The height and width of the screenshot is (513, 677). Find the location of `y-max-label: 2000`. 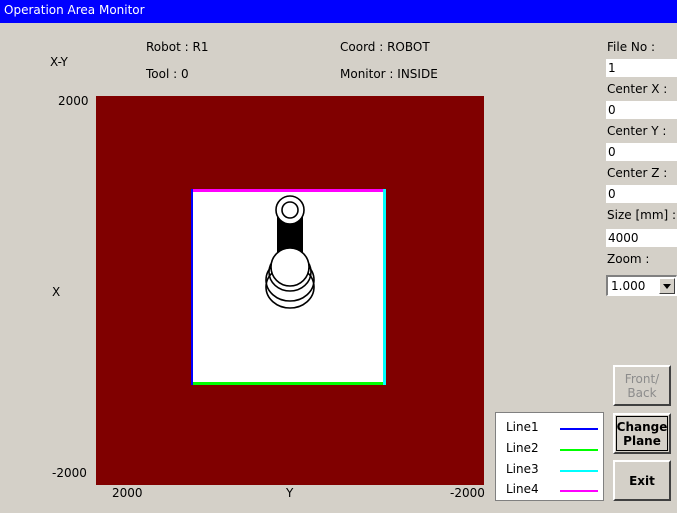

y-max-label: 2000 is located at coordinates (73, 101).